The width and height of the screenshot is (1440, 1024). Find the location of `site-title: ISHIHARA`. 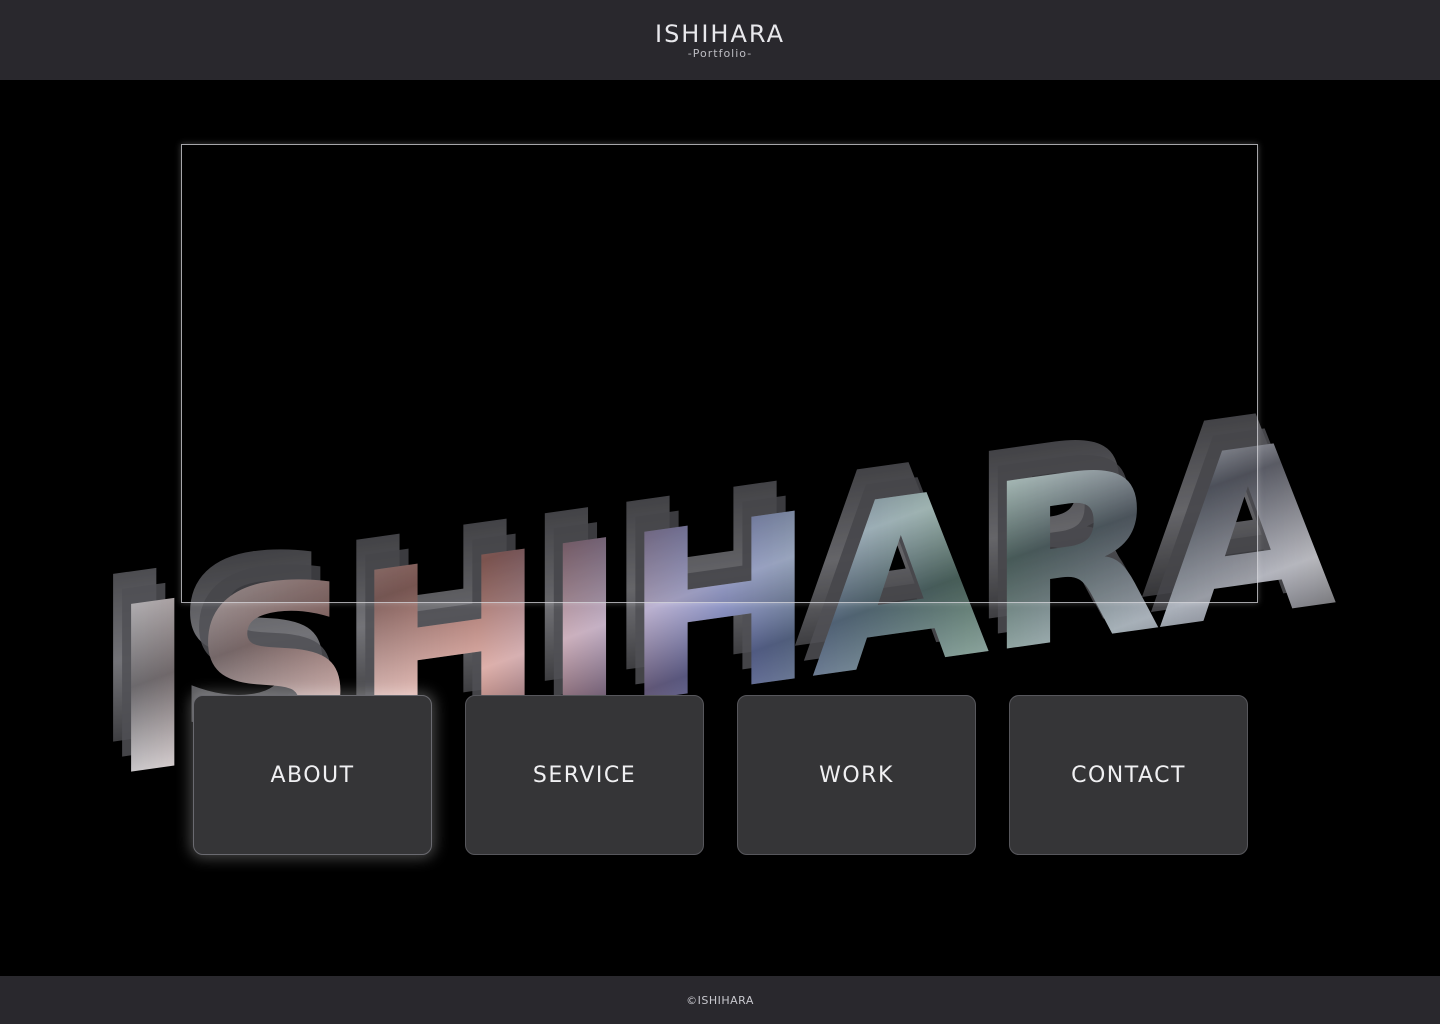

site-title: ISHIHARA is located at coordinates (720, 34).